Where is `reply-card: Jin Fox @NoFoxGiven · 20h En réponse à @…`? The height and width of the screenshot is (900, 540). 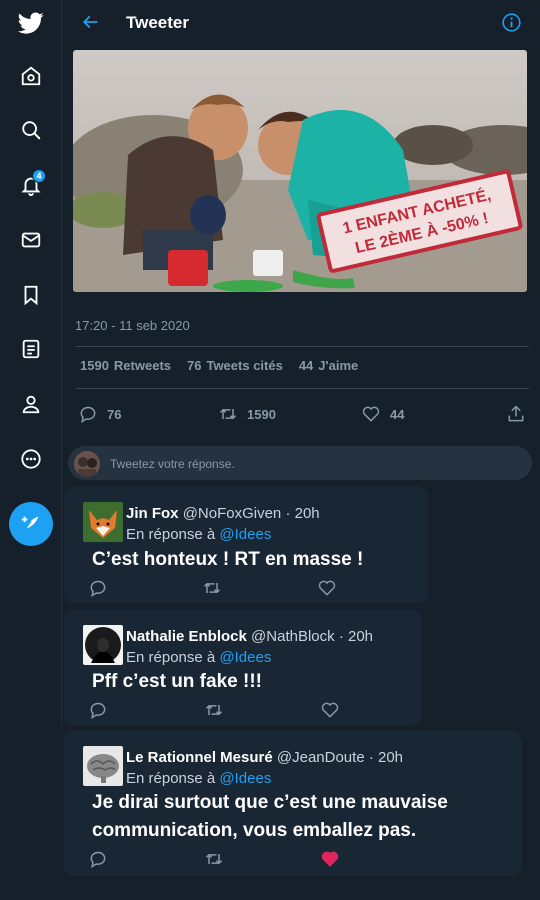 reply-card: Jin Fox @NoFoxGiven · 20h En réponse à @… is located at coordinates (246, 545).